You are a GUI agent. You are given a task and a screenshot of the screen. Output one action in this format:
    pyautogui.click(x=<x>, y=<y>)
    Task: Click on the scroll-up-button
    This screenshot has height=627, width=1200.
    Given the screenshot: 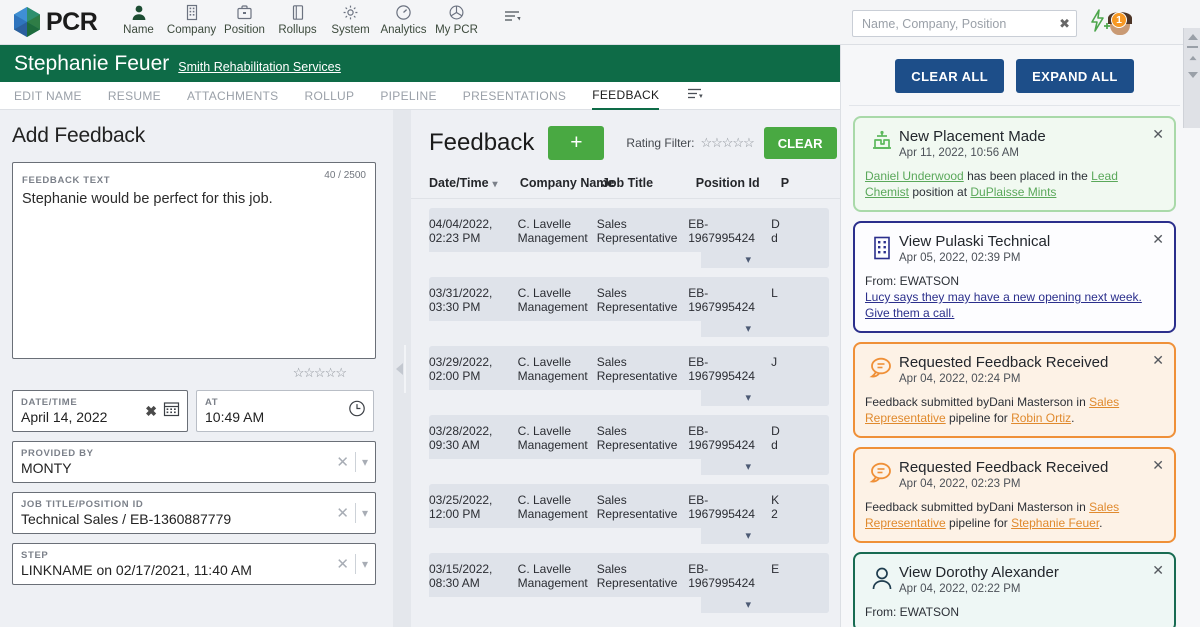 What is the action you would take?
    pyautogui.click(x=1192, y=36)
    